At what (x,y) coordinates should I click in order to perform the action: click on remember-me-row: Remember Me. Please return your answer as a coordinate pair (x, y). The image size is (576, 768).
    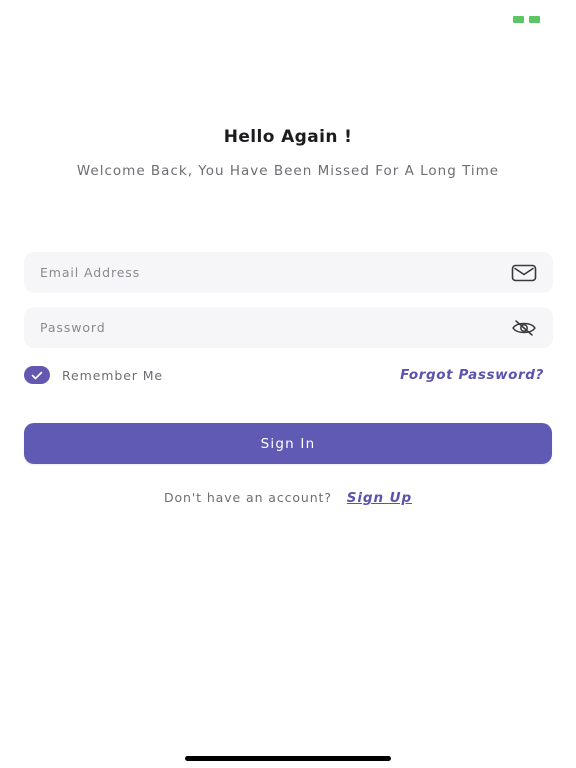
    Looking at the image, I should click on (93, 375).